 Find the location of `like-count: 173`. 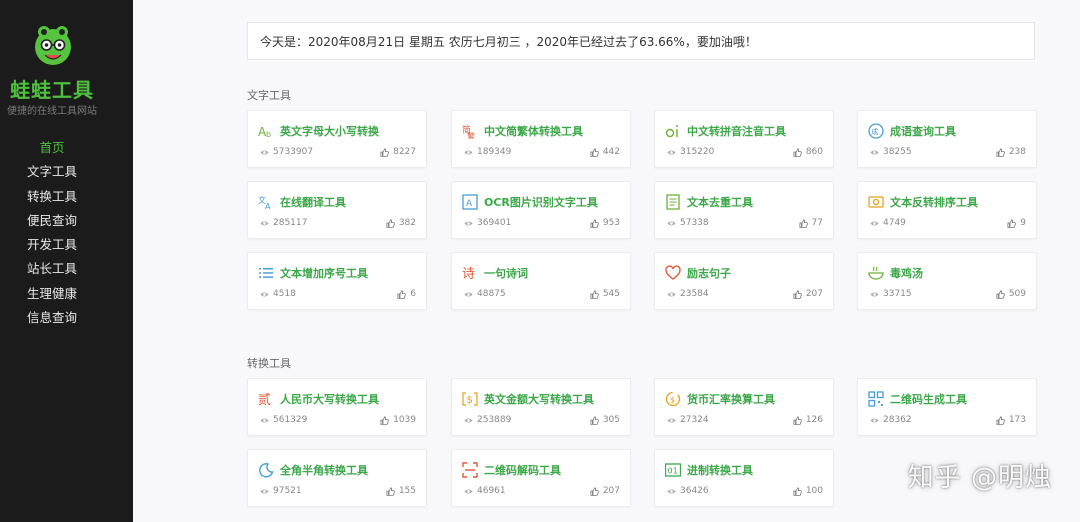

like-count: 173 is located at coordinates (1011, 420).